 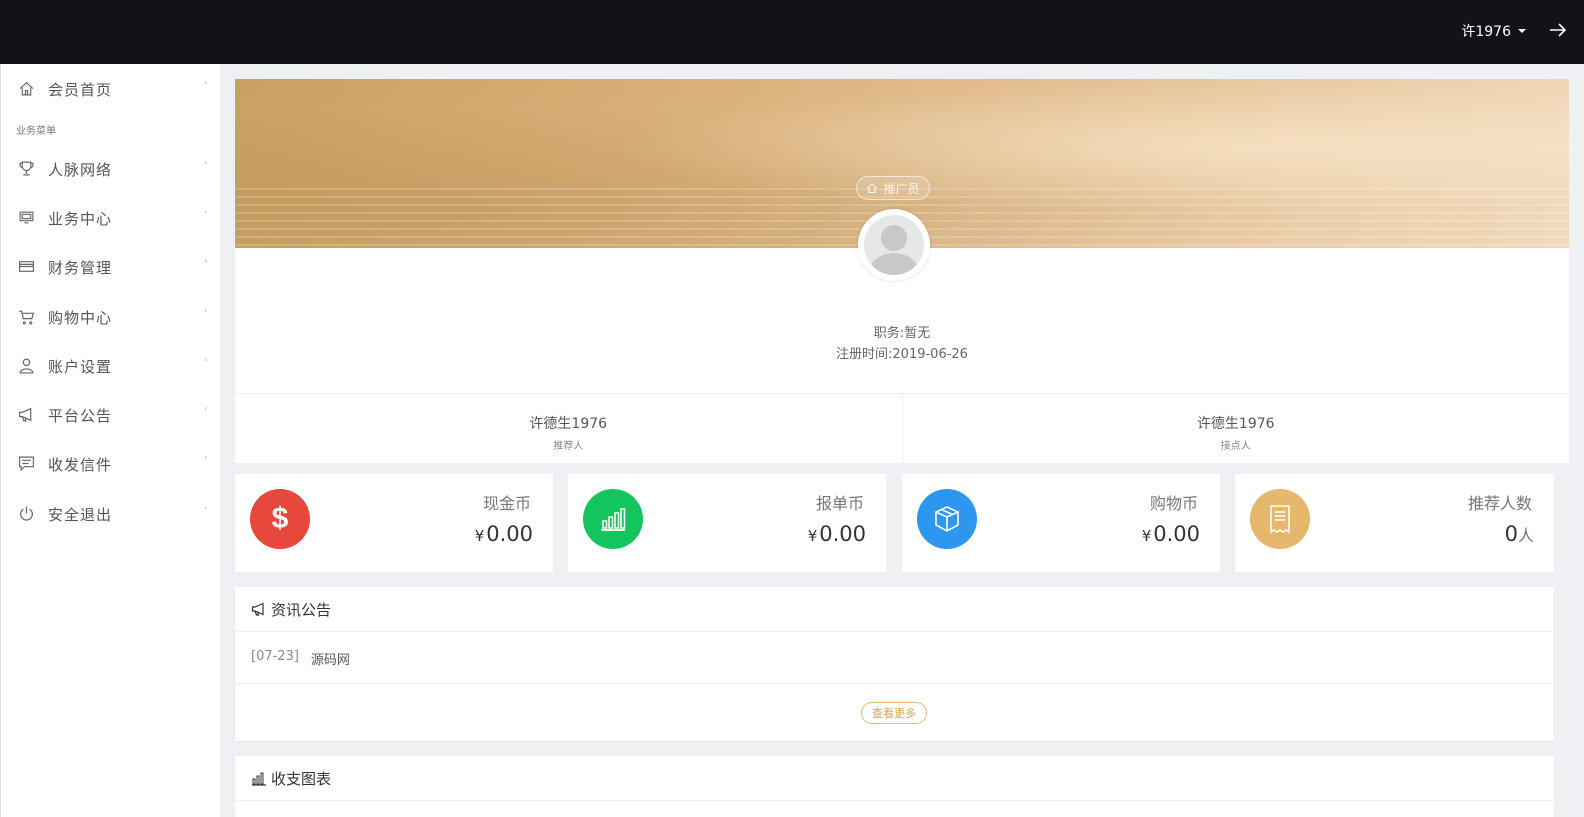 What do you see at coordinates (901, 188) in the screenshot?
I see `role-badge-label: 推广员` at bounding box center [901, 188].